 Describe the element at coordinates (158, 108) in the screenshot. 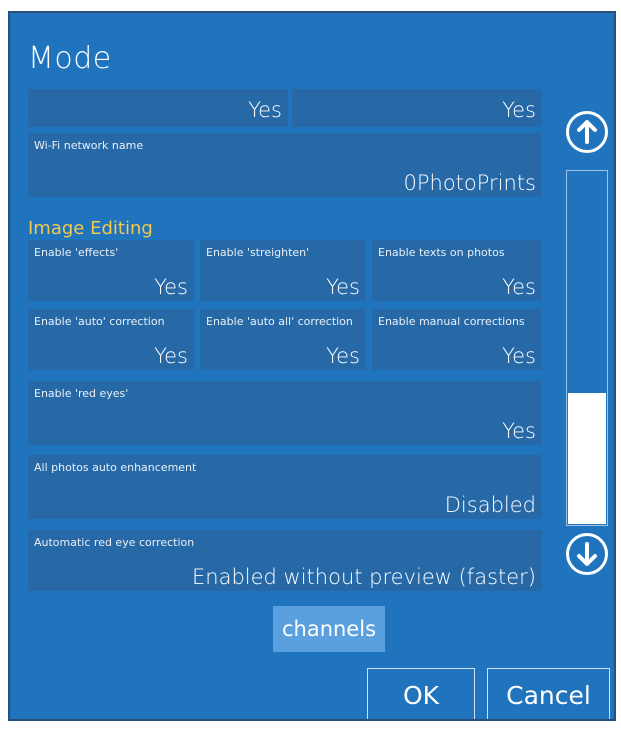

I see `setting-tile-top-left: Yes` at that location.